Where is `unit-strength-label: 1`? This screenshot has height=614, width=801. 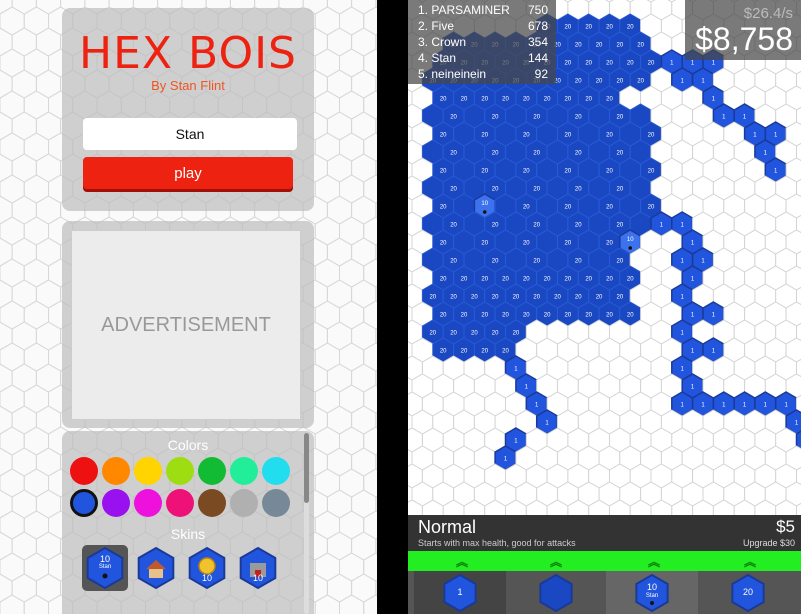 unit-strength-label: 1 is located at coordinates (460, 592).